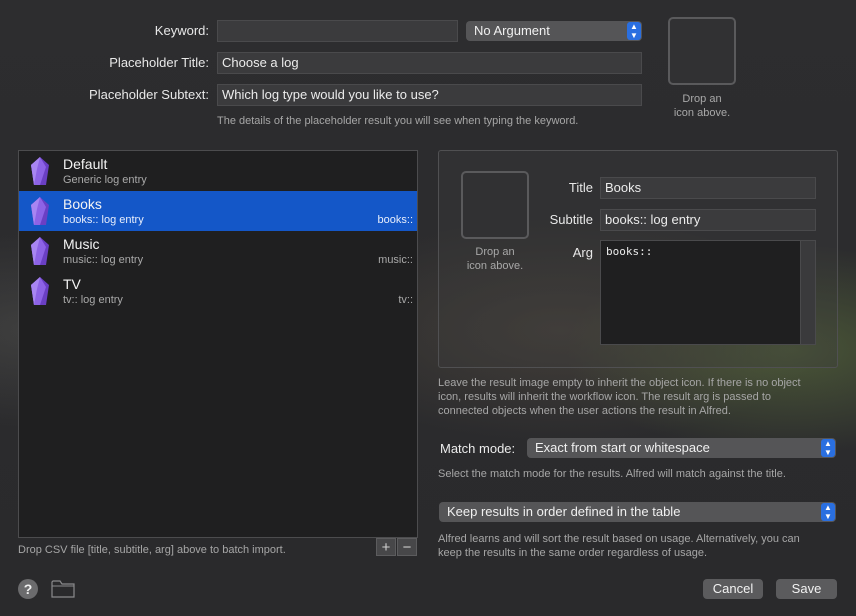 This screenshot has width=856, height=616. Describe the element at coordinates (218, 251) in the screenshot. I see `list-item: Music music:: log entry music::` at that location.